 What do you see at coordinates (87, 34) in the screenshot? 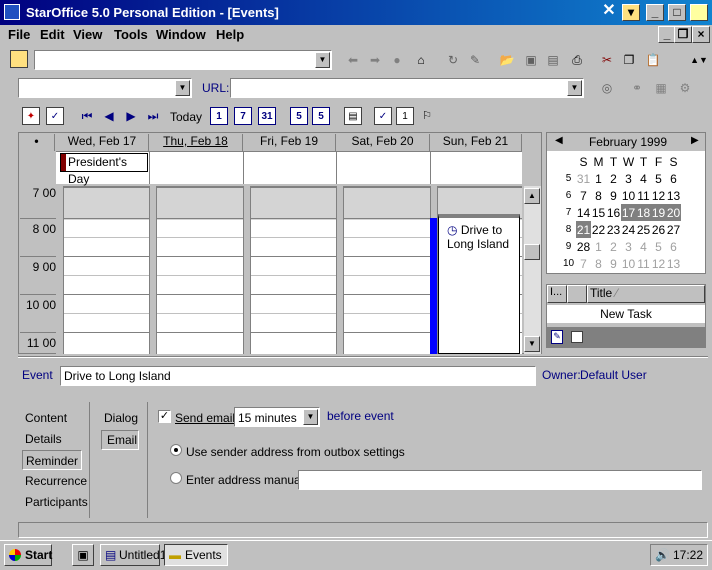
I see `menu-view: View` at bounding box center [87, 34].